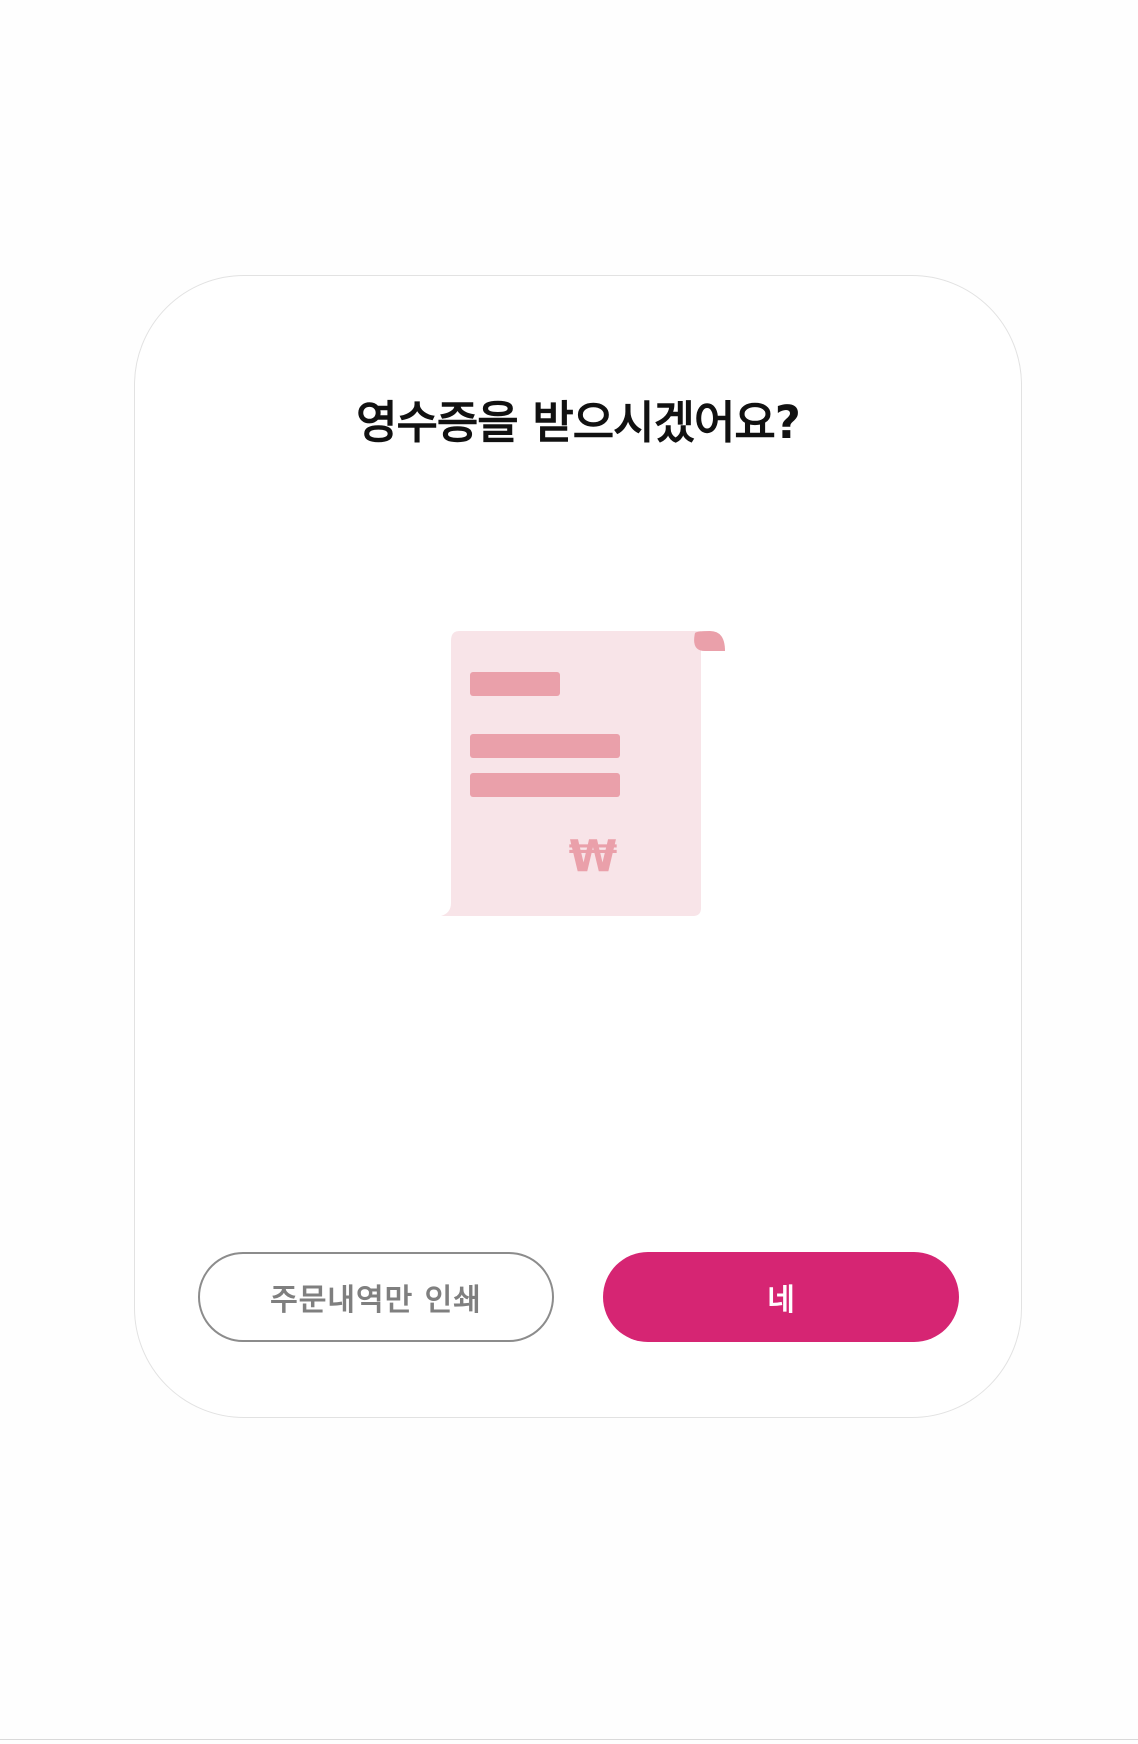  What do you see at coordinates (578, 422) in the screenshot?
I see `dialog-title: 영수증을 받으시겠어요?` at bounding box center [578, 422].